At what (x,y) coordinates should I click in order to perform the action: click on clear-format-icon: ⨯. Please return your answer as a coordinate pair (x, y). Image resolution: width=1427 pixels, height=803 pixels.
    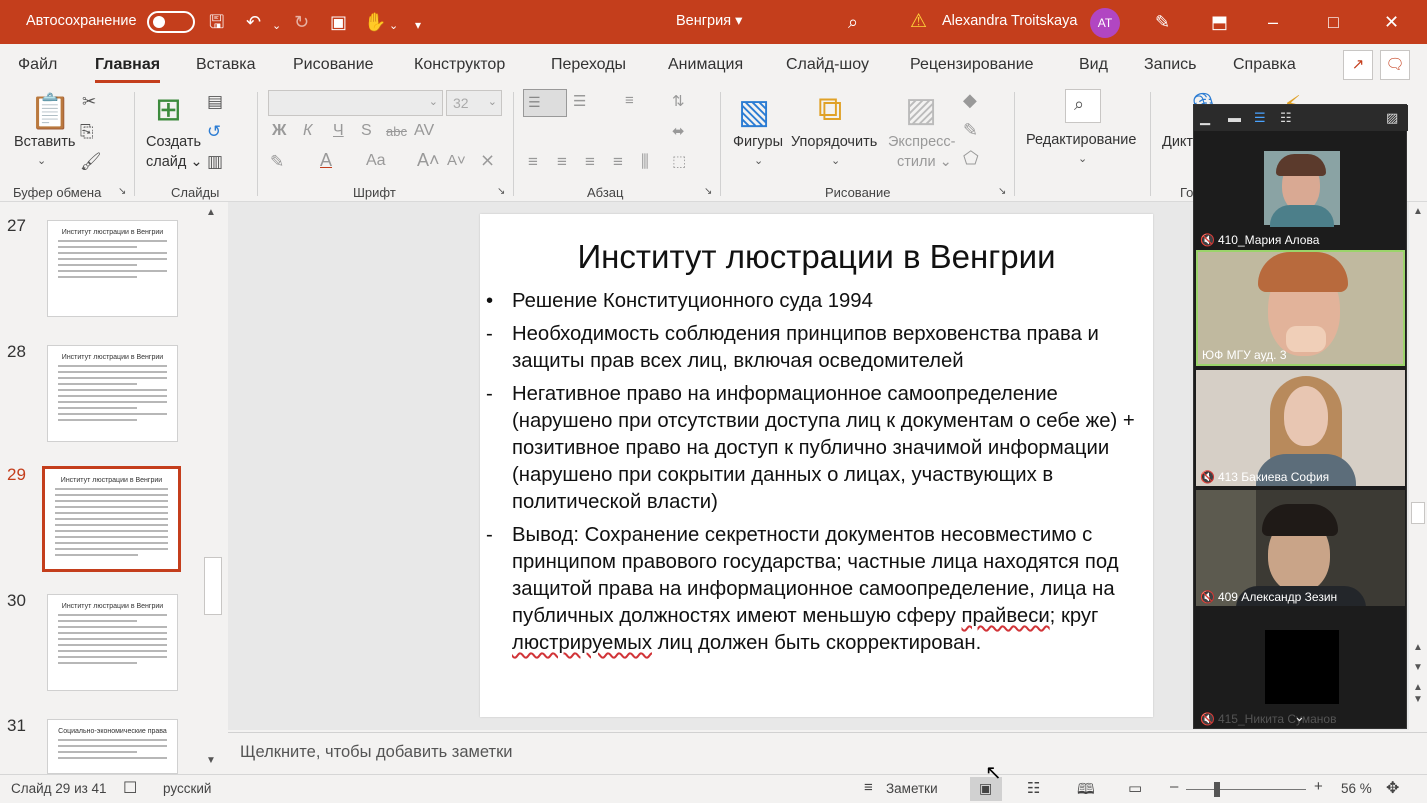
    Looking at the image, I should click on (487, 160).